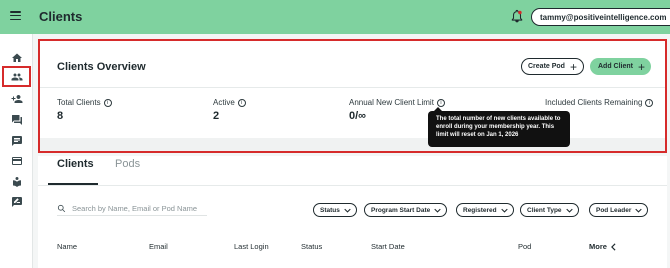  Describe the element at coordinates (16, 119) in the screenshot. I see `forum-icon` at that location.